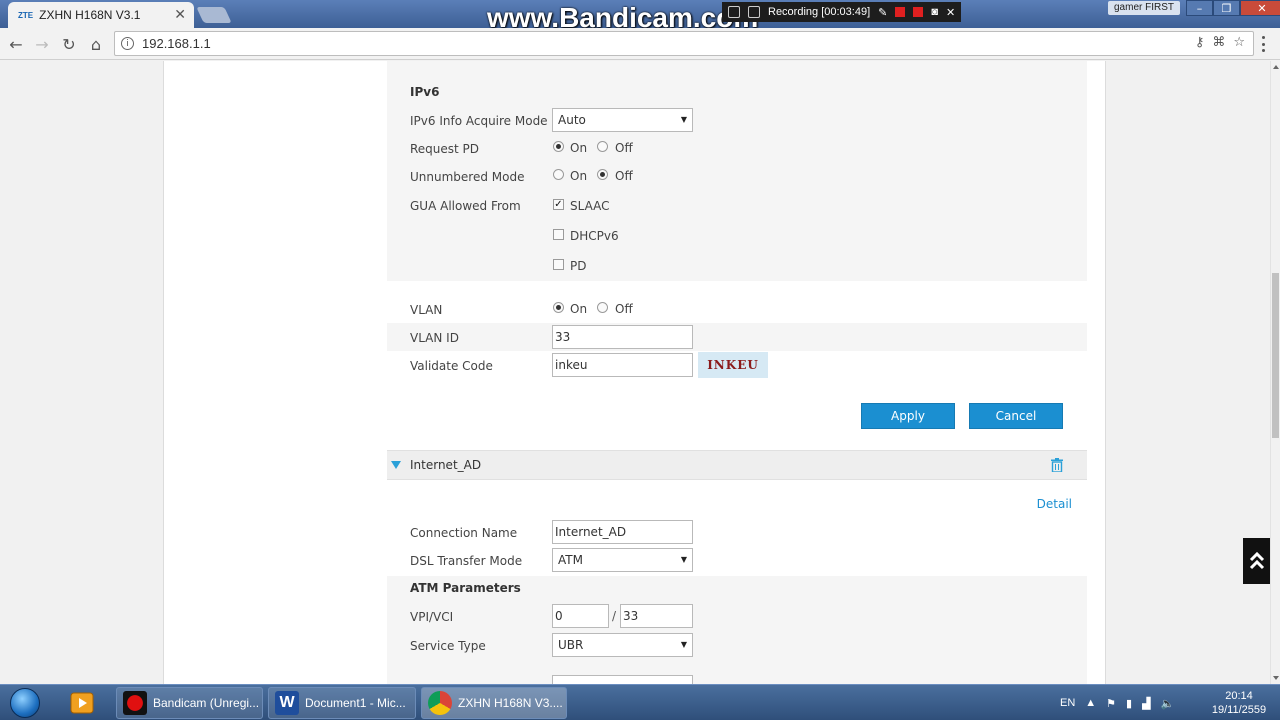  Describe the element at coordinates (396, 465) in the screenshot. I see `expand-arrow-icon` at that location.